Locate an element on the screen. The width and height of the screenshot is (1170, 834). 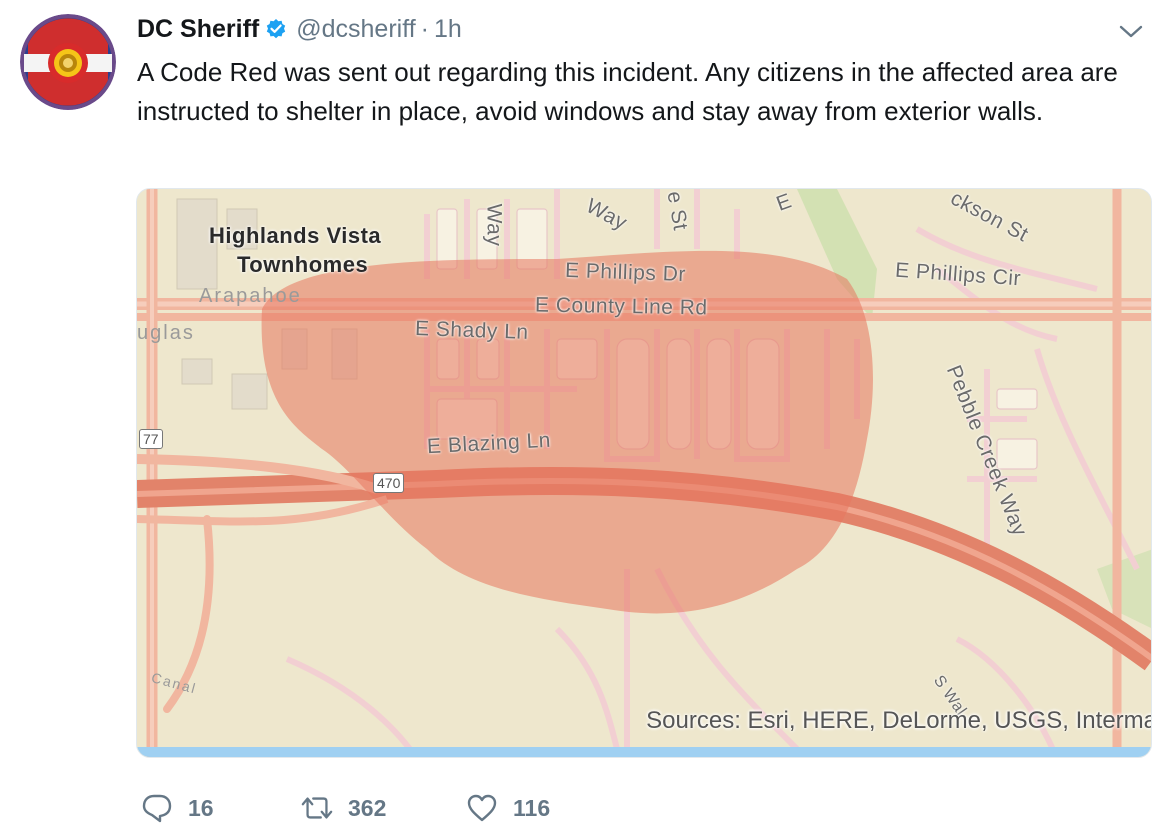
place-label-highlands-vista: Highlands Vista is located at coordinates (295, 235).